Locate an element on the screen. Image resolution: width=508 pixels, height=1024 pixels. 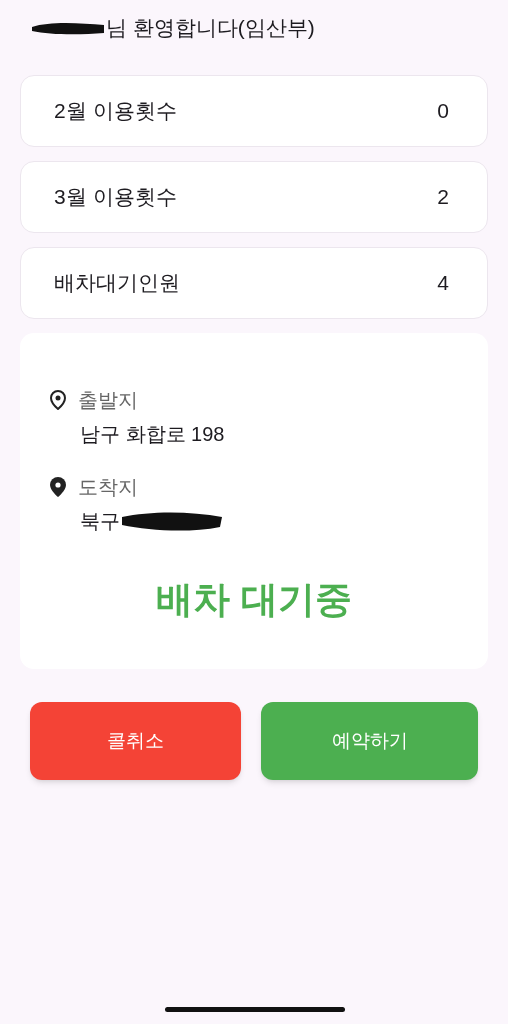
stat-label: 3월 이용횟수 is located at coordinates (115, 197).